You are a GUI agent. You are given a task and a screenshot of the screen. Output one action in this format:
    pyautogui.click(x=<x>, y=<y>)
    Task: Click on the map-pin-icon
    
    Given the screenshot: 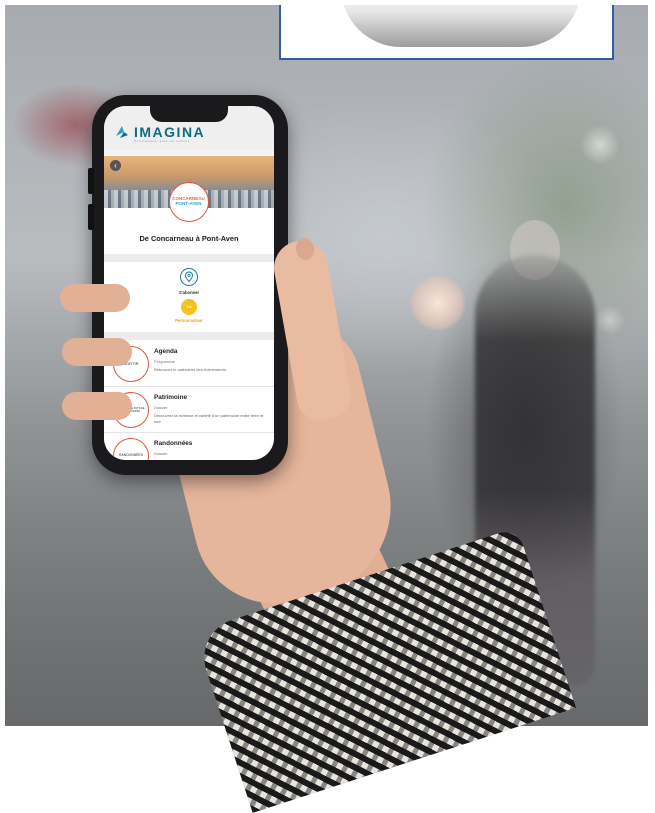 What is the action you would take?
    pyautogui.click(x=189, y=277)
    